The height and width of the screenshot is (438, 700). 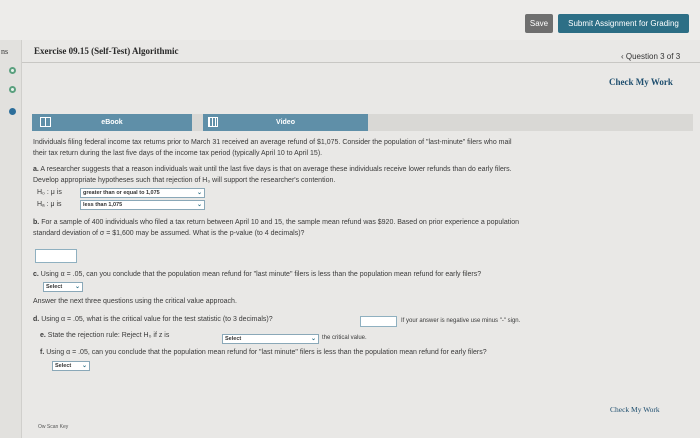 I want to click on save-button: Save, so click(x=539, y=23).